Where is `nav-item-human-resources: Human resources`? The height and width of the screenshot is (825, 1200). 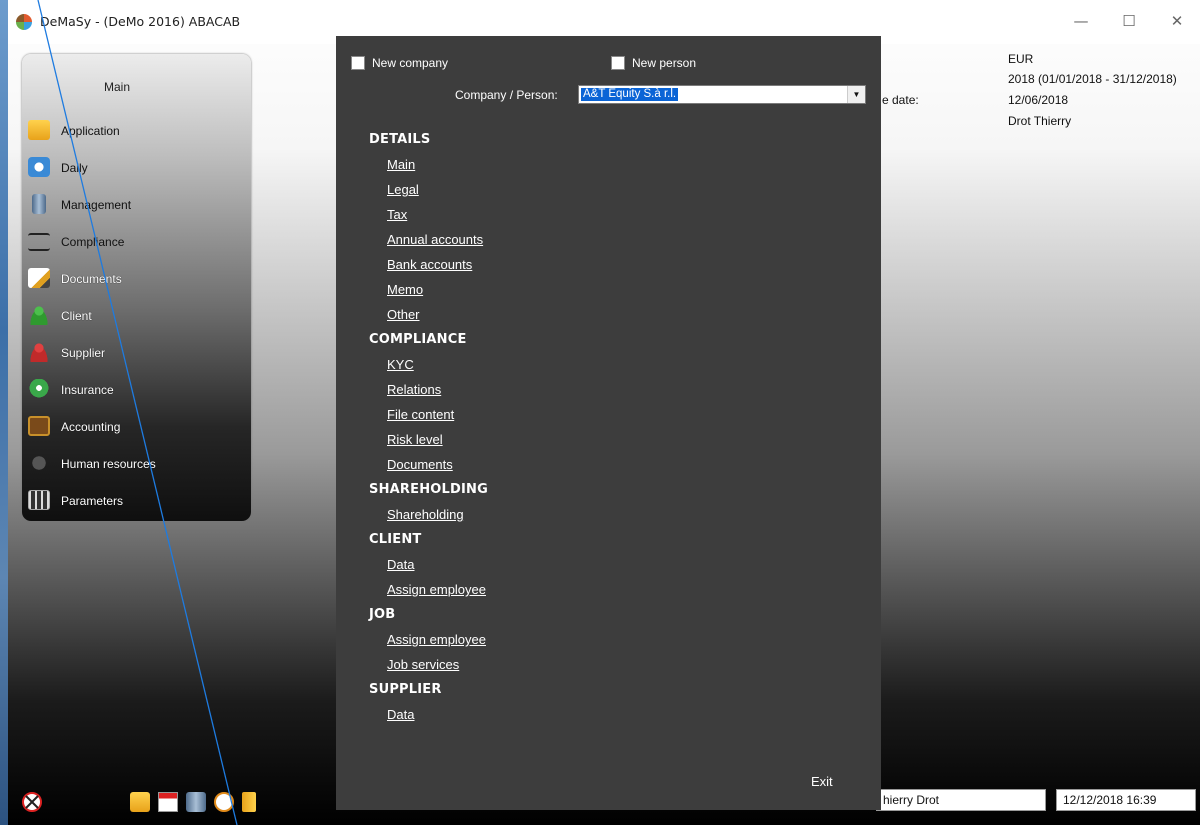
nav-item-human-resources: Human resources is located at coordinates (131, 463).